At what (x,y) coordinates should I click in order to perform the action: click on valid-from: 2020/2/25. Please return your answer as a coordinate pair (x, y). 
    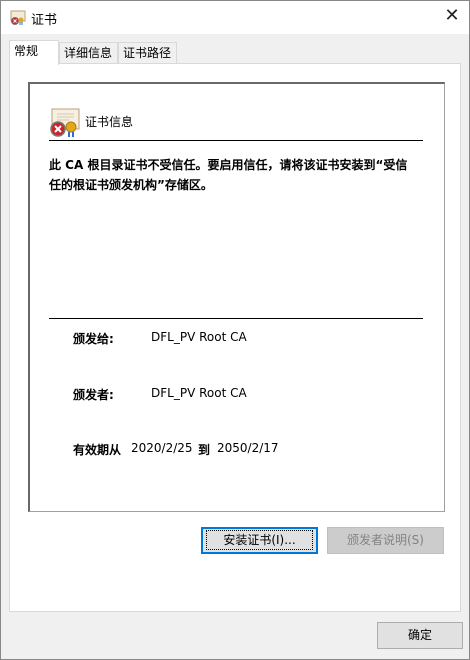
    Looking at the image, I should click on (162, 448).